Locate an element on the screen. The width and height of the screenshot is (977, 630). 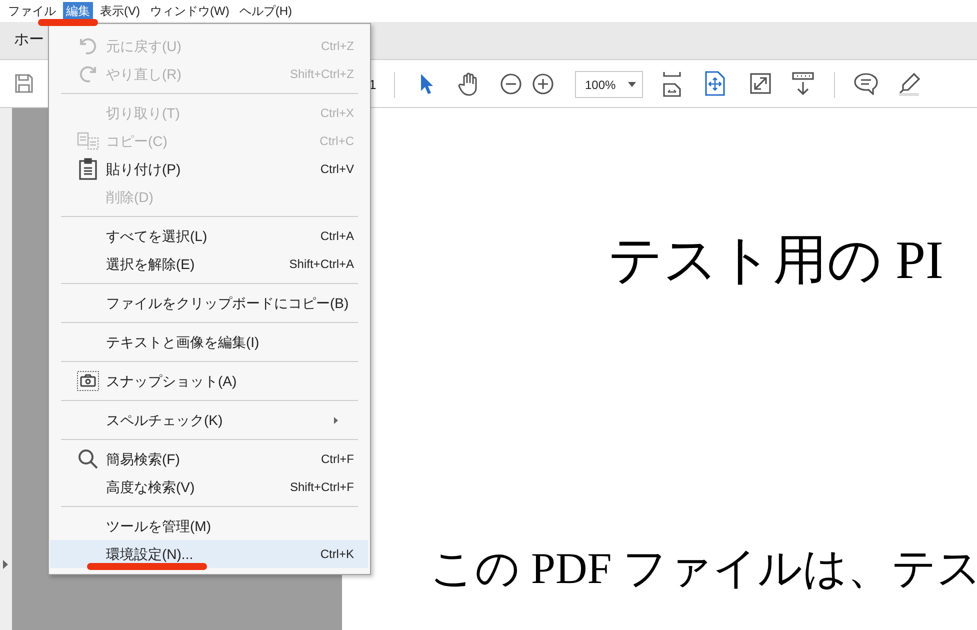
redo-icon is located at coordinates (88, 74).